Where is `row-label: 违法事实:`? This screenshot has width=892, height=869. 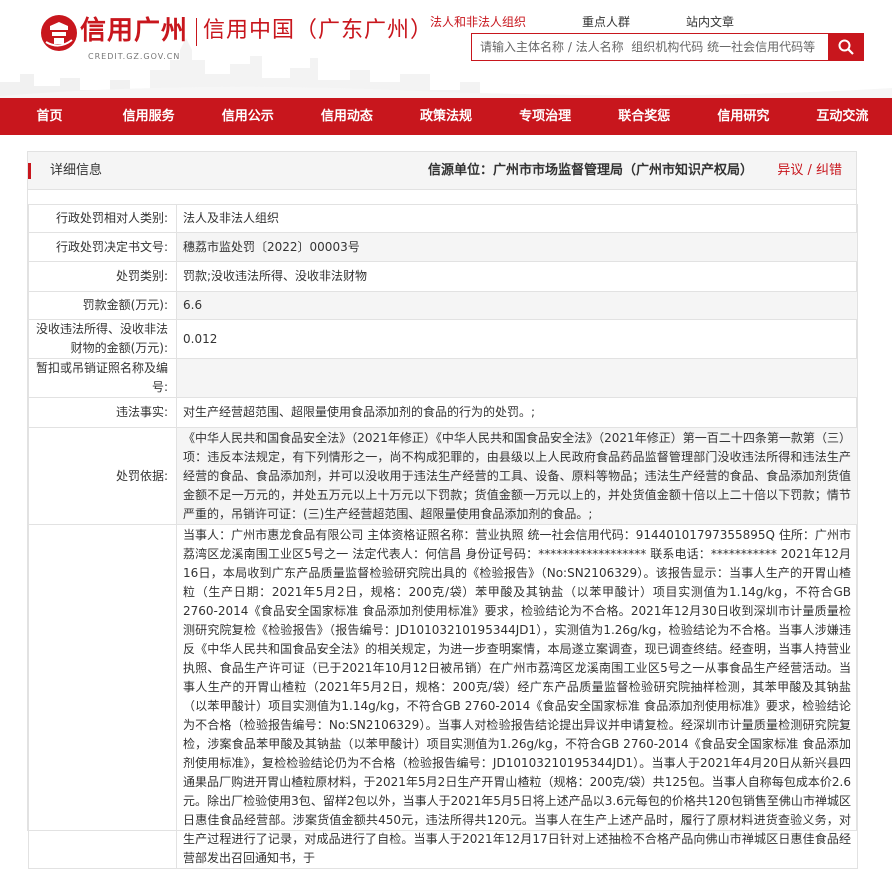 row-label: 违法事实: is located at coordinates (102, 412).